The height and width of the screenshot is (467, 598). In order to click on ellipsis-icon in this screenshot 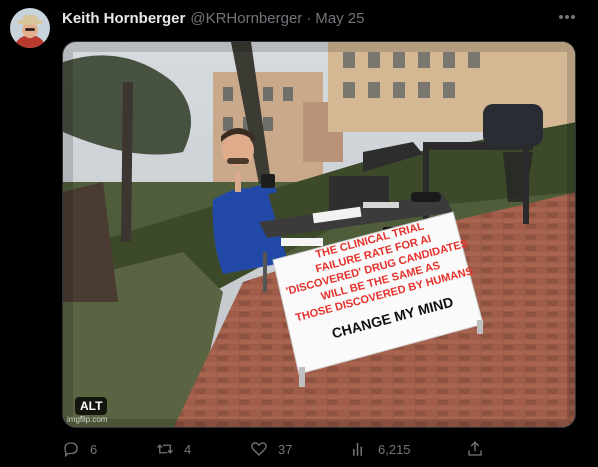, I will do `click(567, 17)`.